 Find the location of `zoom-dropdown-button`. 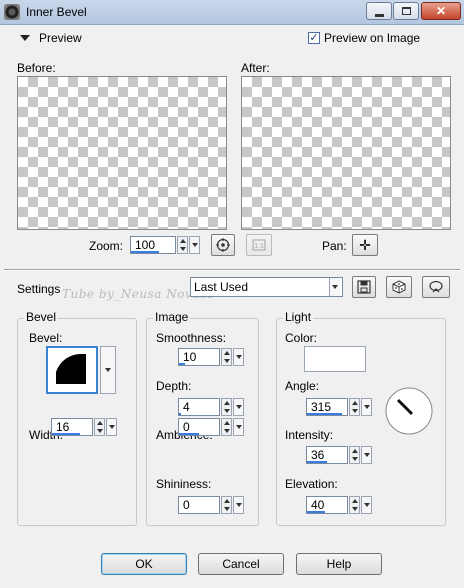

zoom-dropdown-button is located at coordinates (194, 245).